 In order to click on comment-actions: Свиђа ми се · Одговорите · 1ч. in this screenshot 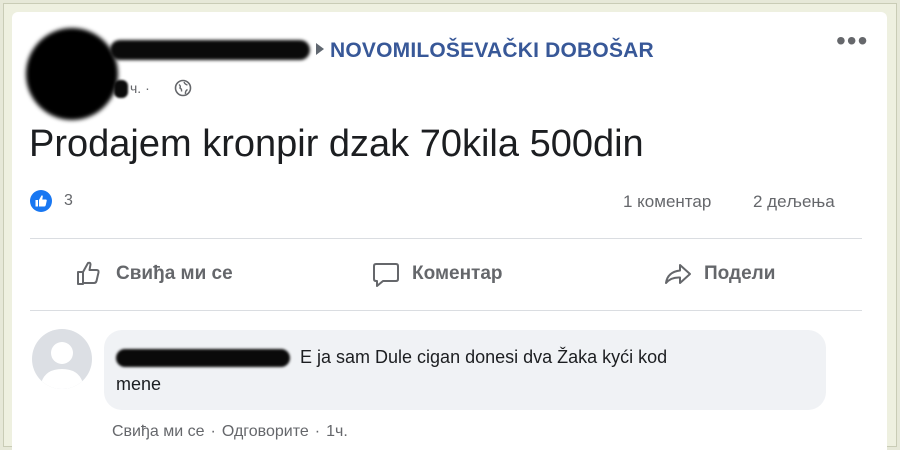, I will do `click(230, 432)`.